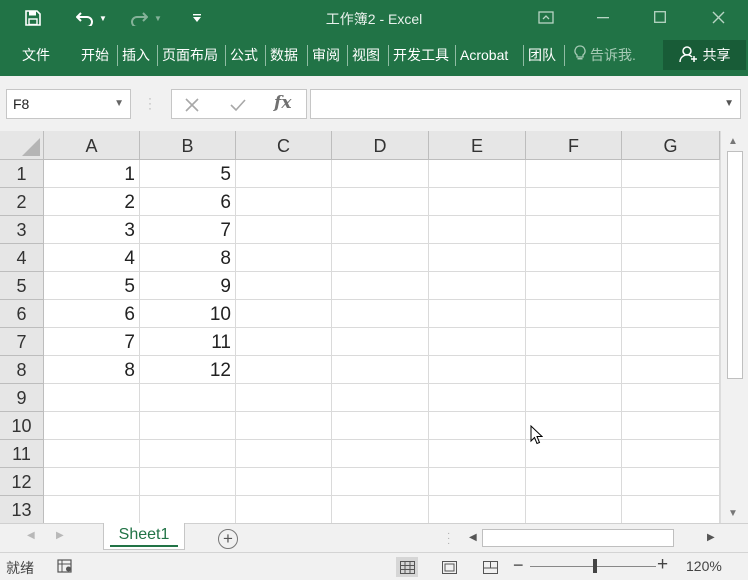 The height and width of the screenshot is (580, 748). What do you see at coordinates (197, 18) in the screenshot?
I see `customize-qat-icon` at bounding box center [197, 18].